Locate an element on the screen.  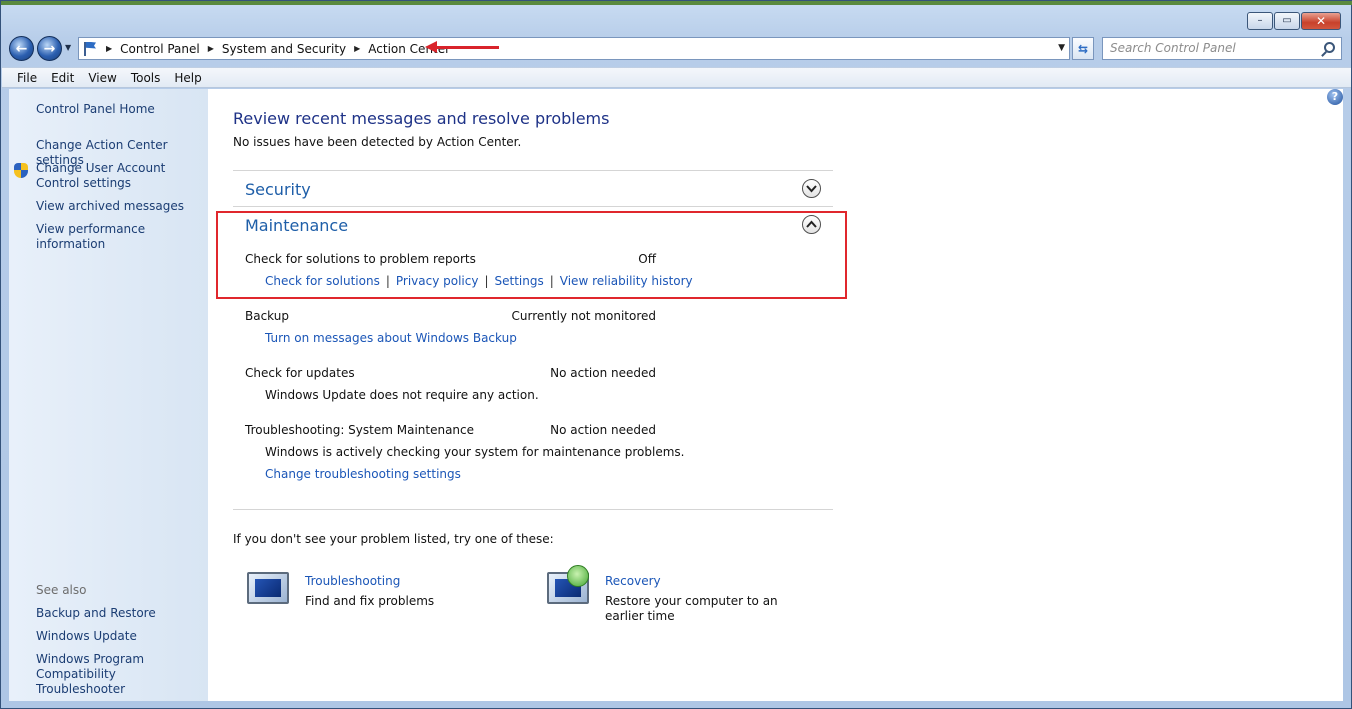
maximize-button: ▭ is located at coordinates (1287, 21).